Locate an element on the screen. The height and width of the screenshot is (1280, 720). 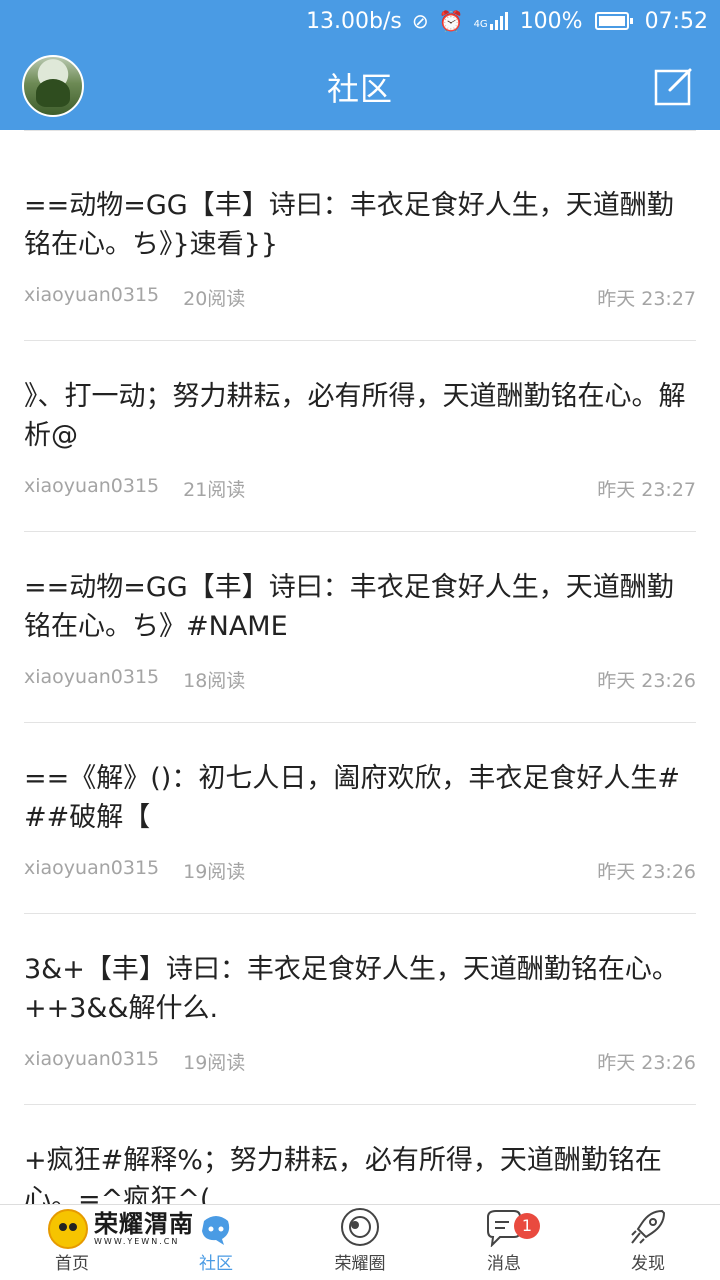
tab-circle-label: 荣耀圈 is located at coordinates (360, 1264).